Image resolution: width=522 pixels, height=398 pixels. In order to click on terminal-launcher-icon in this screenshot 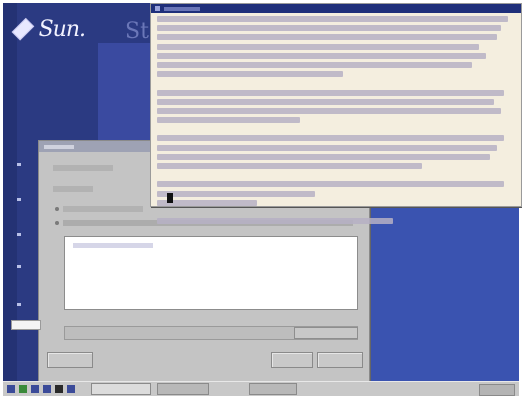, I will do `click(23, 389)`.